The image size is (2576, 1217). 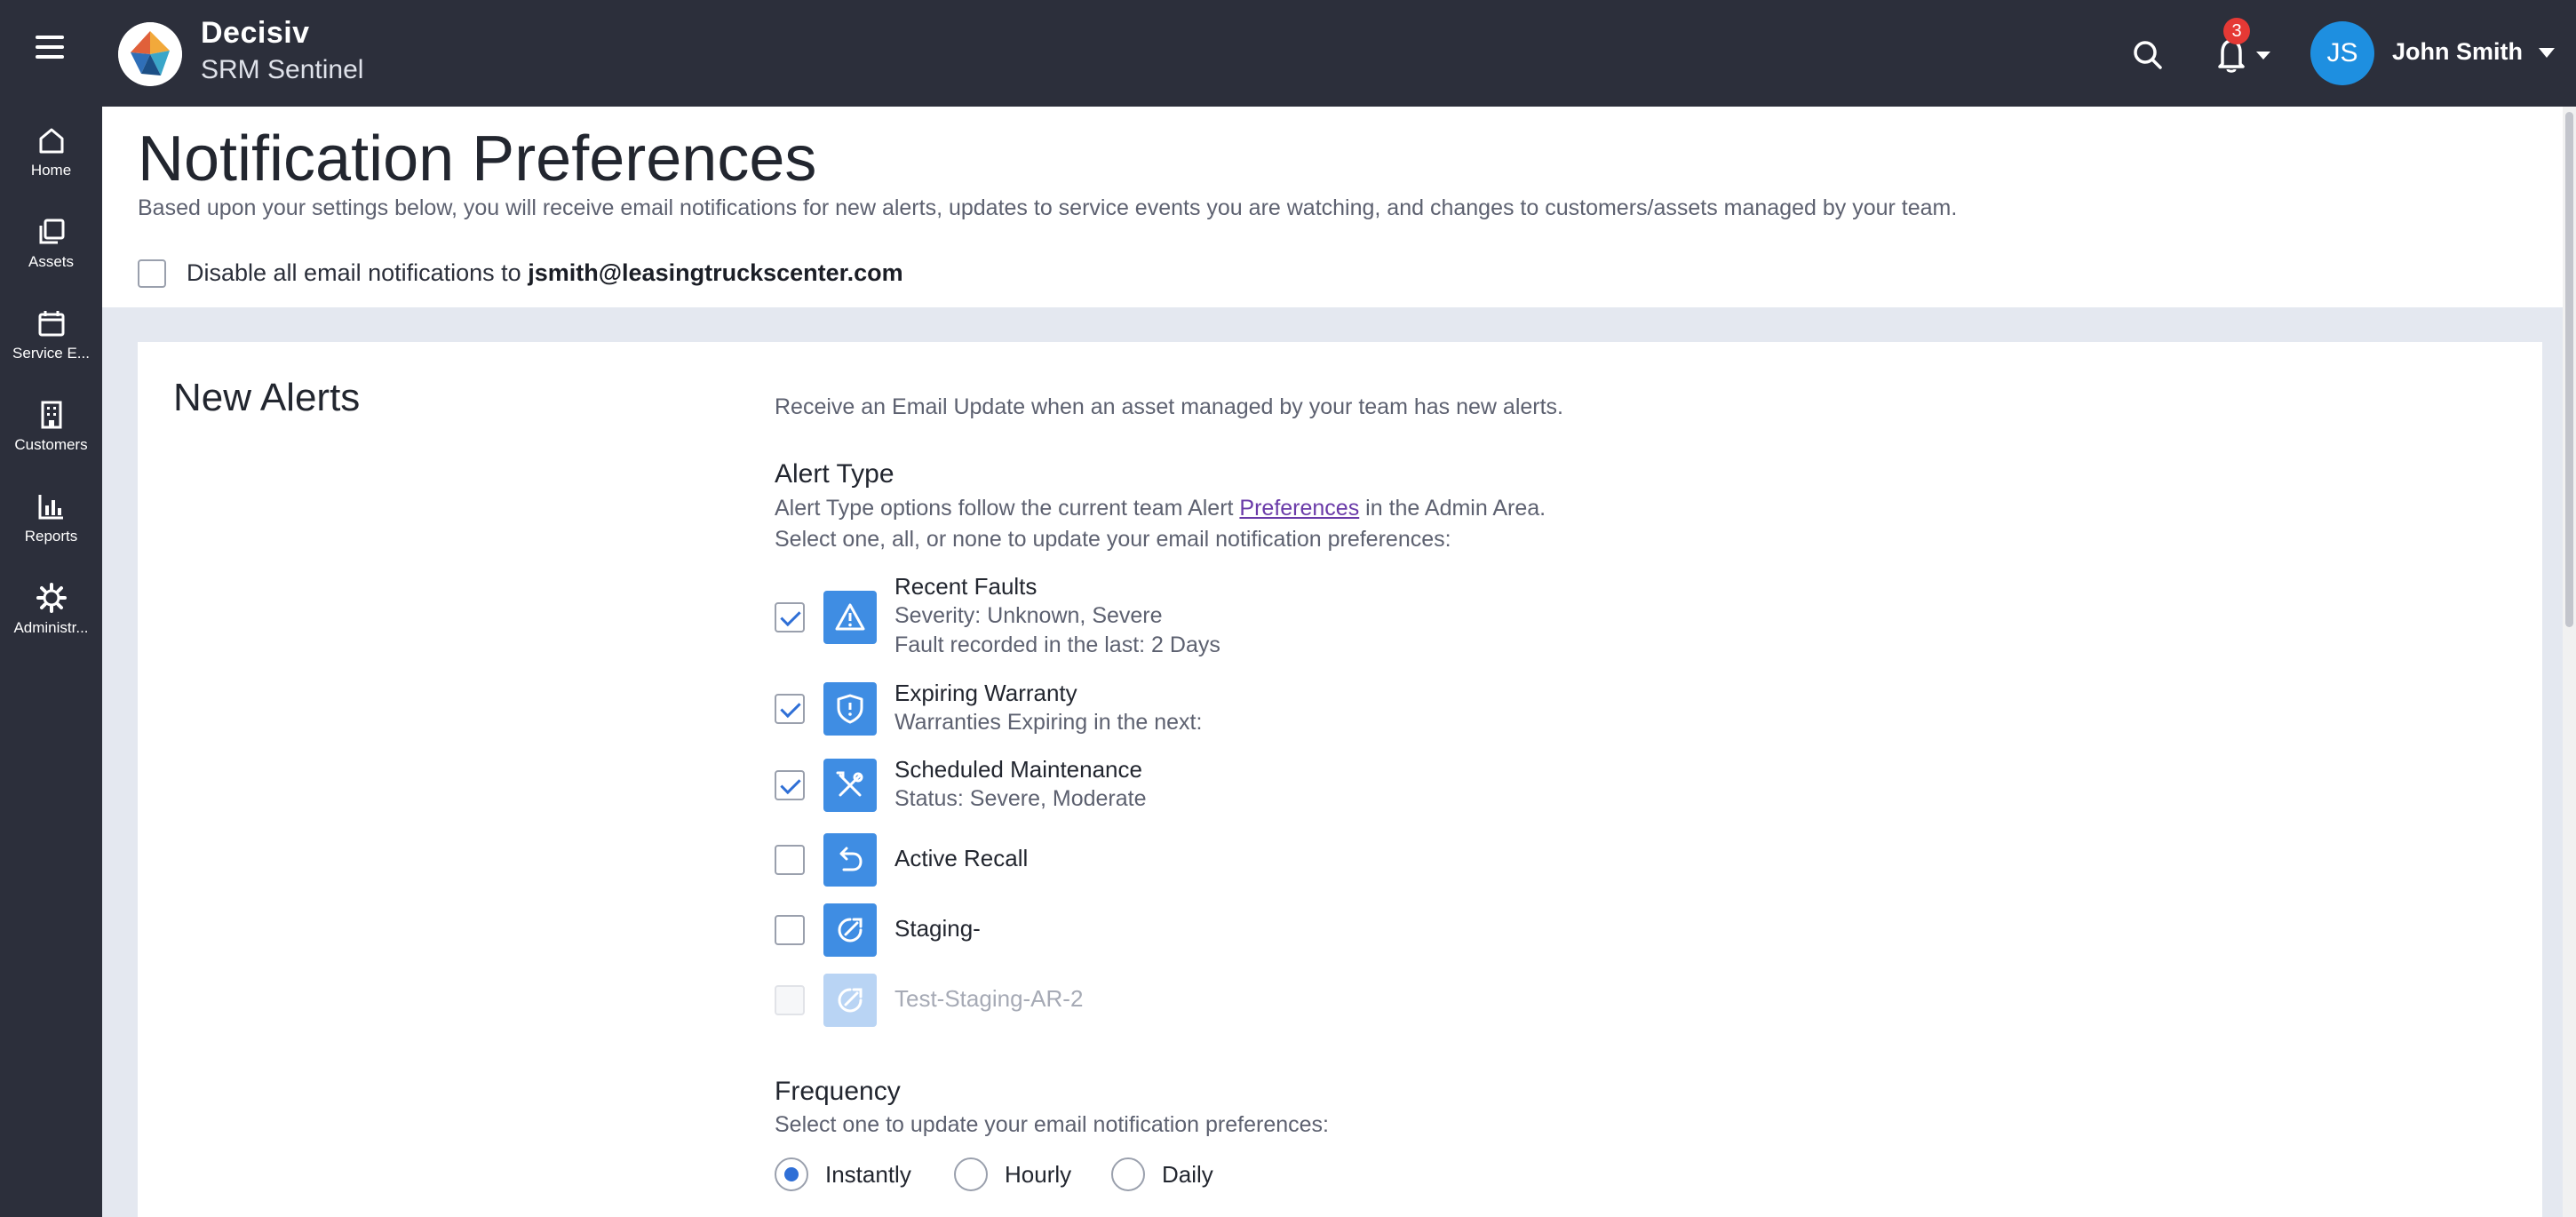 I want to click on bar-chart-icon, so click(x=50, y=507).